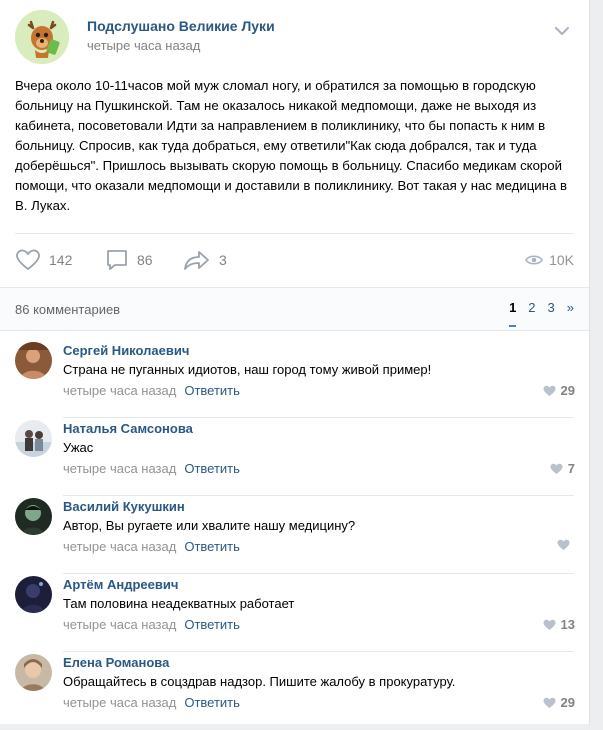 This screenshot has width=603, height=730. Describe the element at coordinates (128, 428) in the screenshot. I see `comment-author: Наталья Самсонова` at that location.